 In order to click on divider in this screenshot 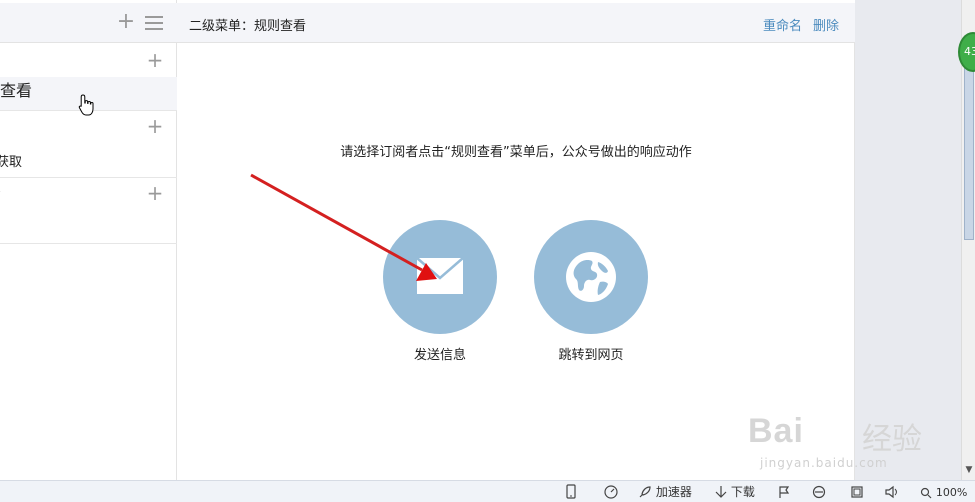, I will do `click(88, 243)`.